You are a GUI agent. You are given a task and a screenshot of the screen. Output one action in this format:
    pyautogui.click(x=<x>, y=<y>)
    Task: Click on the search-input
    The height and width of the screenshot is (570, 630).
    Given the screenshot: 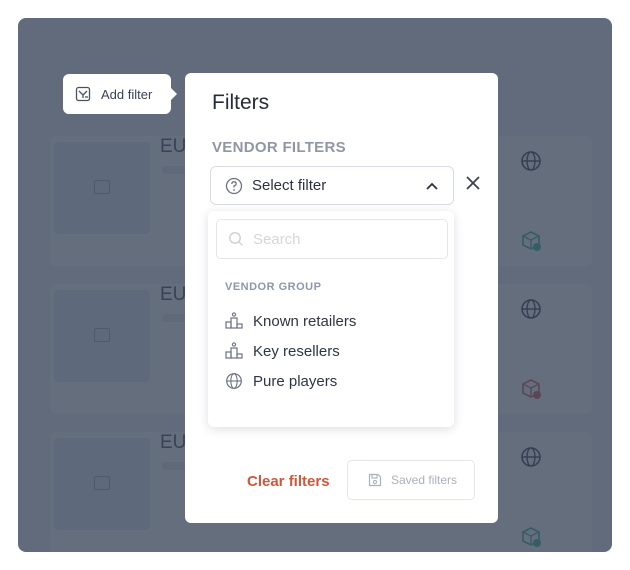 What is the action you would take?
    pyautogui.click(x=343, y=239)
    